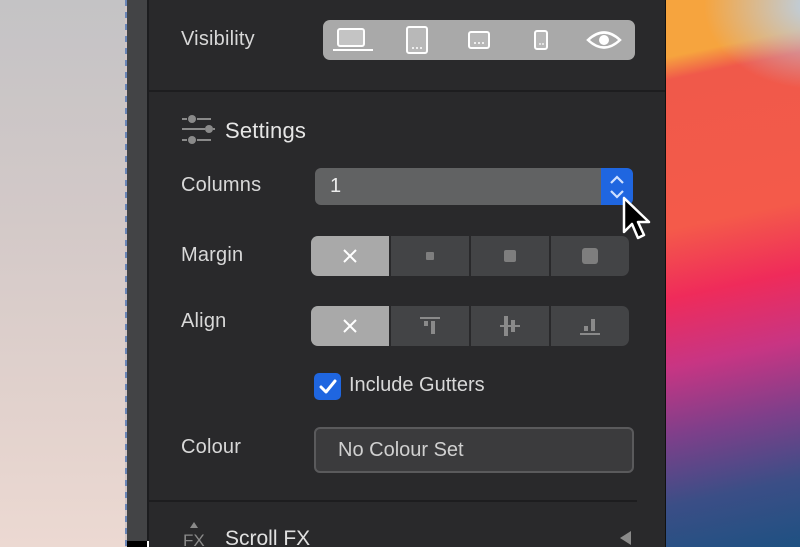  What do you see at coordinates (204, 321) in the screenshot?
I see `align-label: Align` at bounding box center [204, 321].